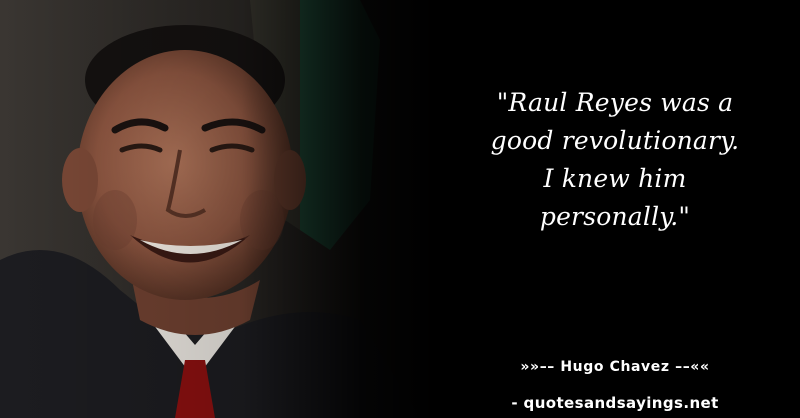  What do you see at coordinates (615, 140) in the screenshot?
I see `quote-line: good revolutionary.` at bounding box center [615, 140].